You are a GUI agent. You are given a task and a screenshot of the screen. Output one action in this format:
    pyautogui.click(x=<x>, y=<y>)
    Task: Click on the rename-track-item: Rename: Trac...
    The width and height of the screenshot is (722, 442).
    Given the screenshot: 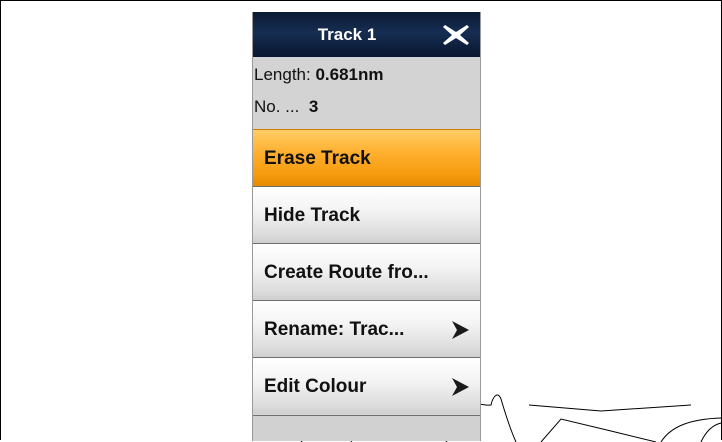 What is the action you would take?
    pyautogui.click(x=366, y=328)
    